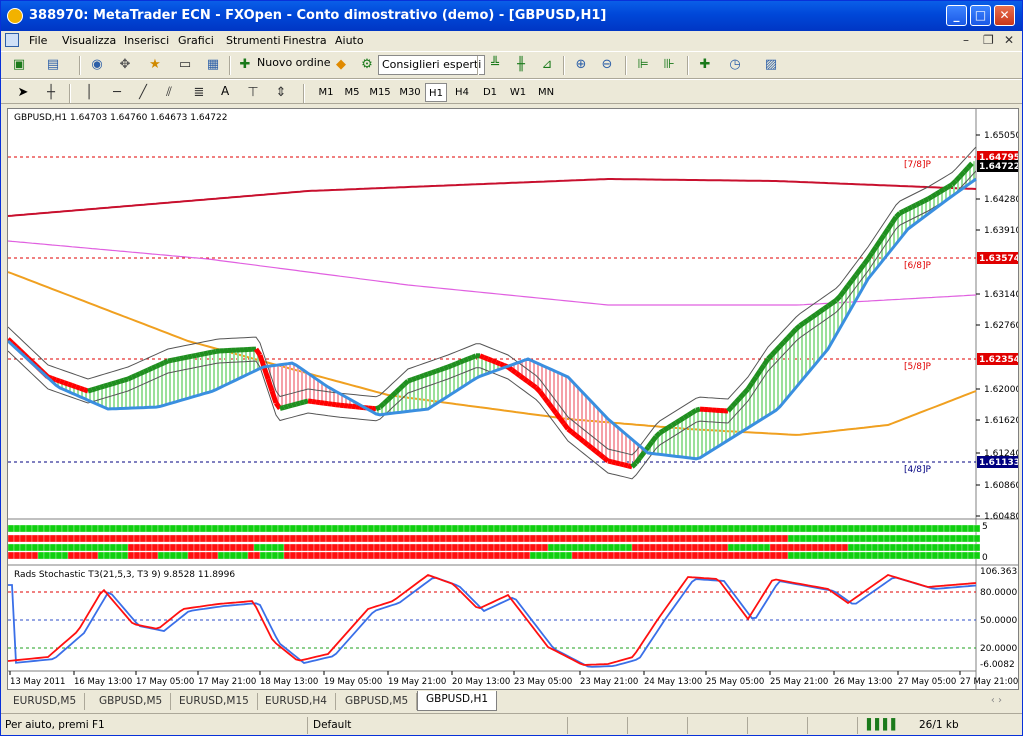 The image size is (1023, 736). I want to click on tab-scroll-icon: ‹ ›, so click(996, 700).